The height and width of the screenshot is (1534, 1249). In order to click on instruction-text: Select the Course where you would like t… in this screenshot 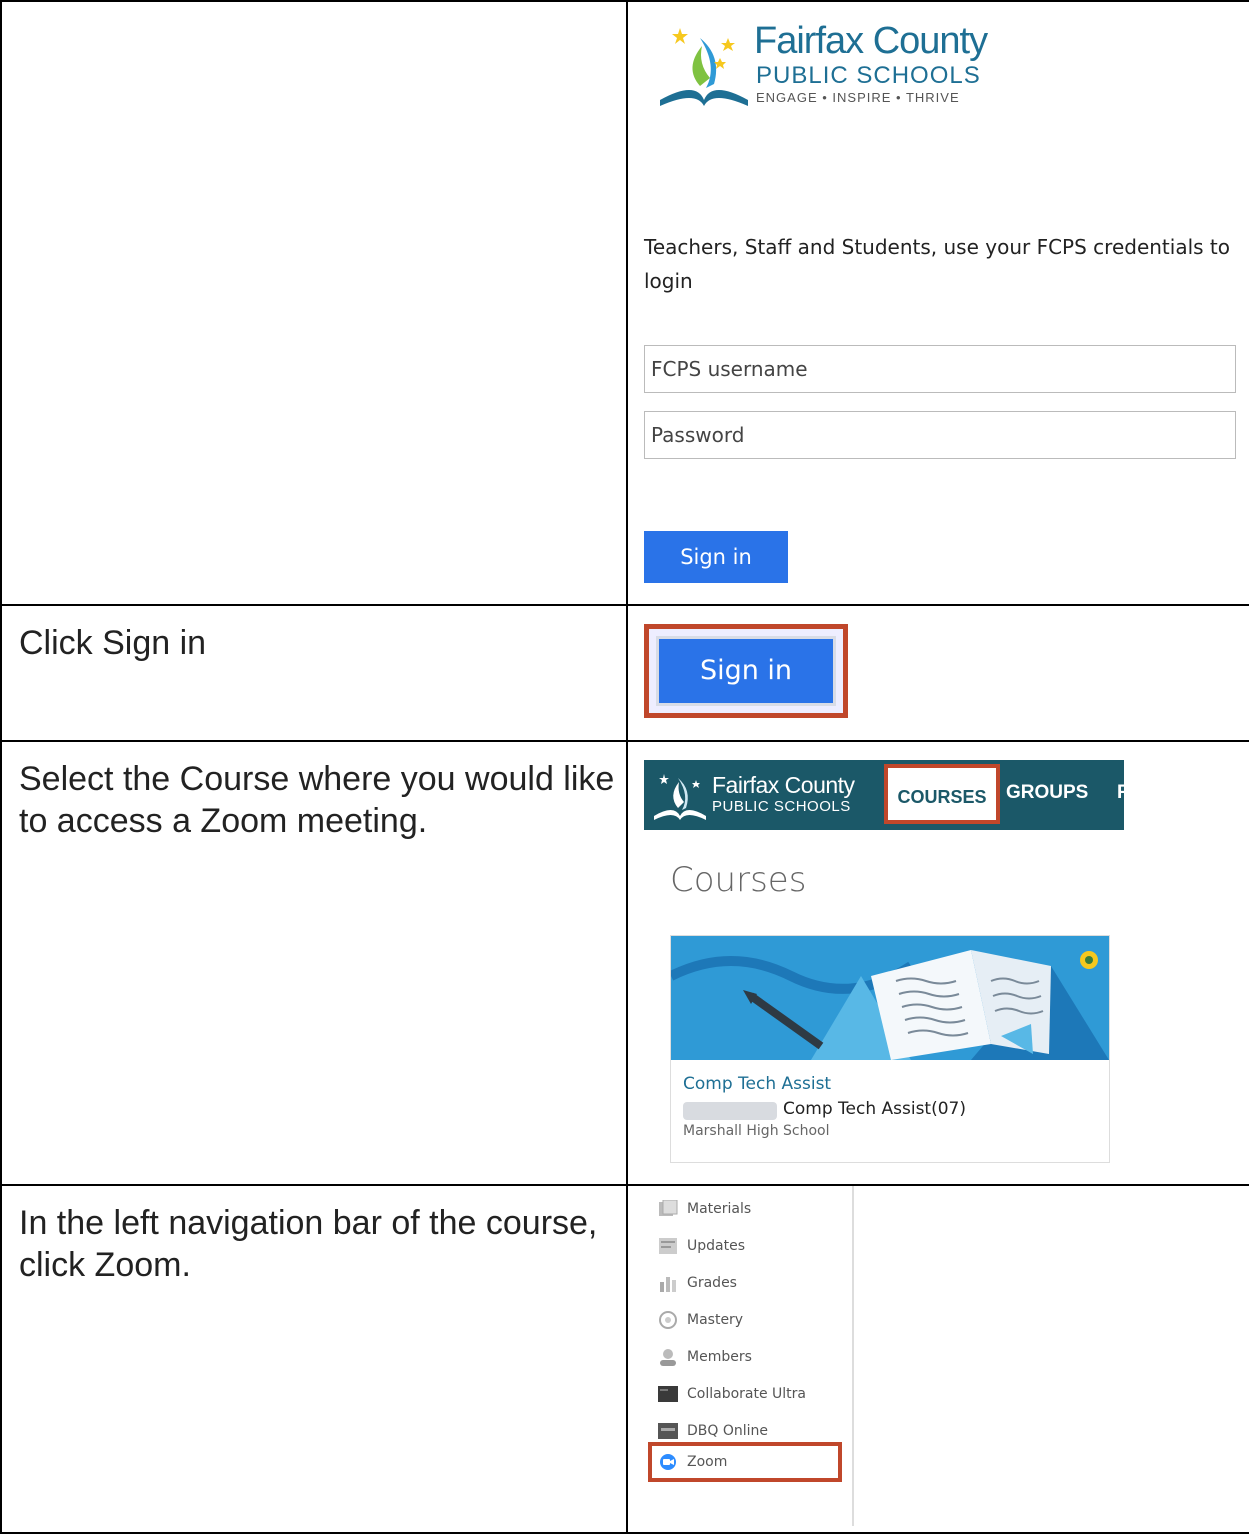, I will do `click(317, 800)`.